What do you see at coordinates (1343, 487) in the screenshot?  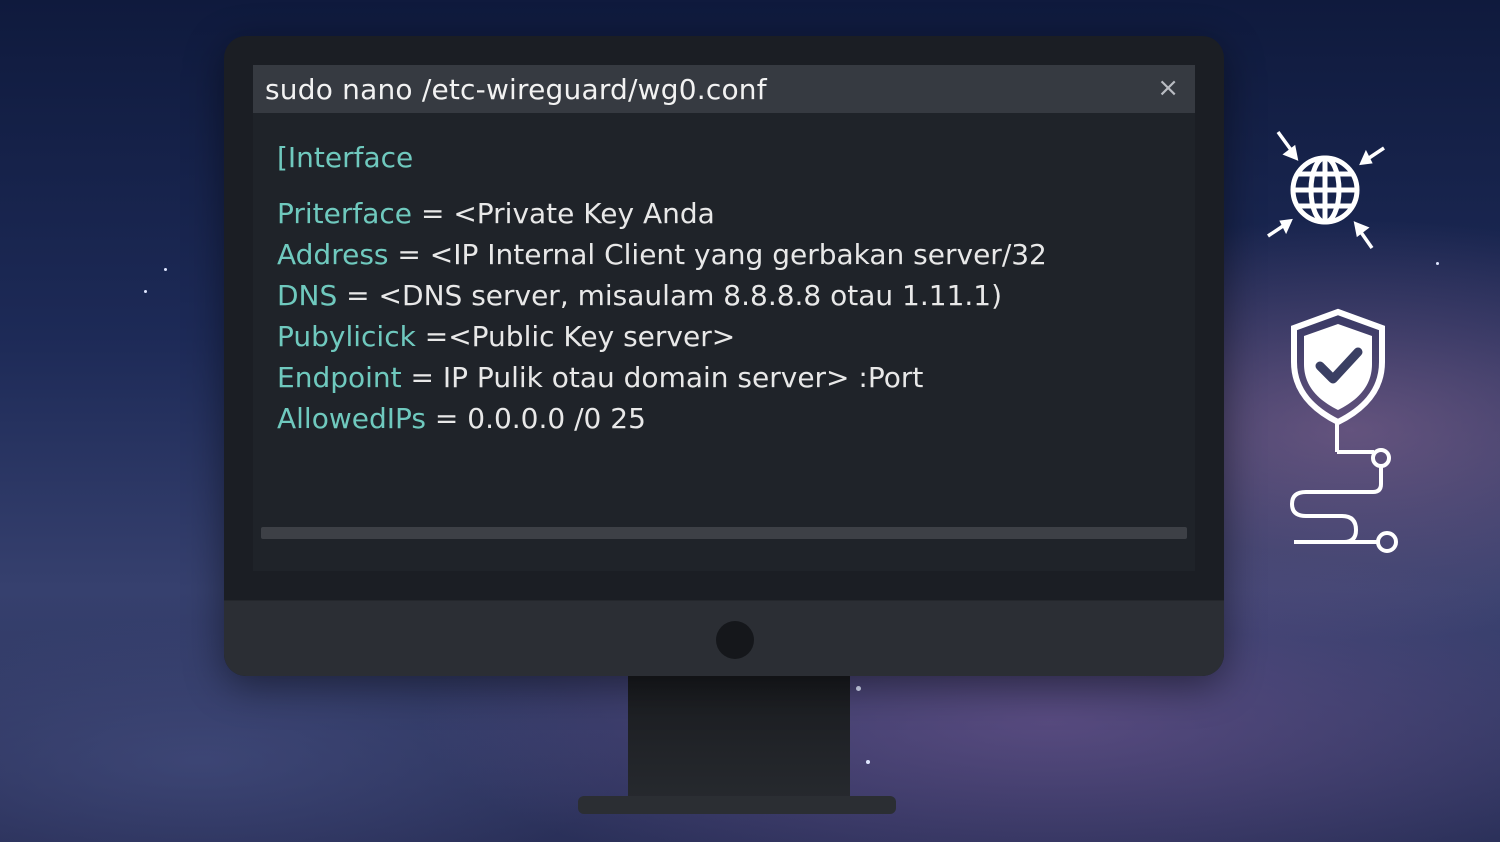 I see `route-path-icon` at bounding box center [1343, 487].